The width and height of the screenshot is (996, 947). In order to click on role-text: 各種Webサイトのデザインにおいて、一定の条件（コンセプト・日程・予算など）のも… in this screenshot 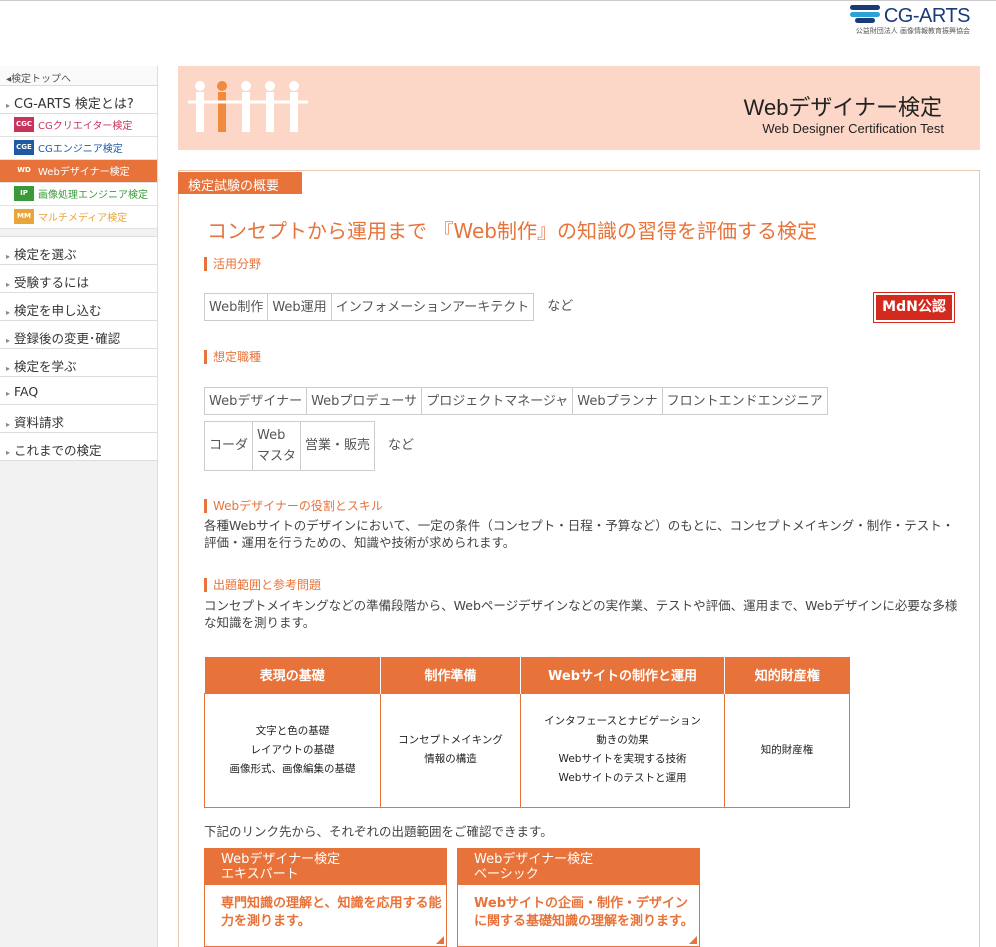, I will do `click(579, 534)`.